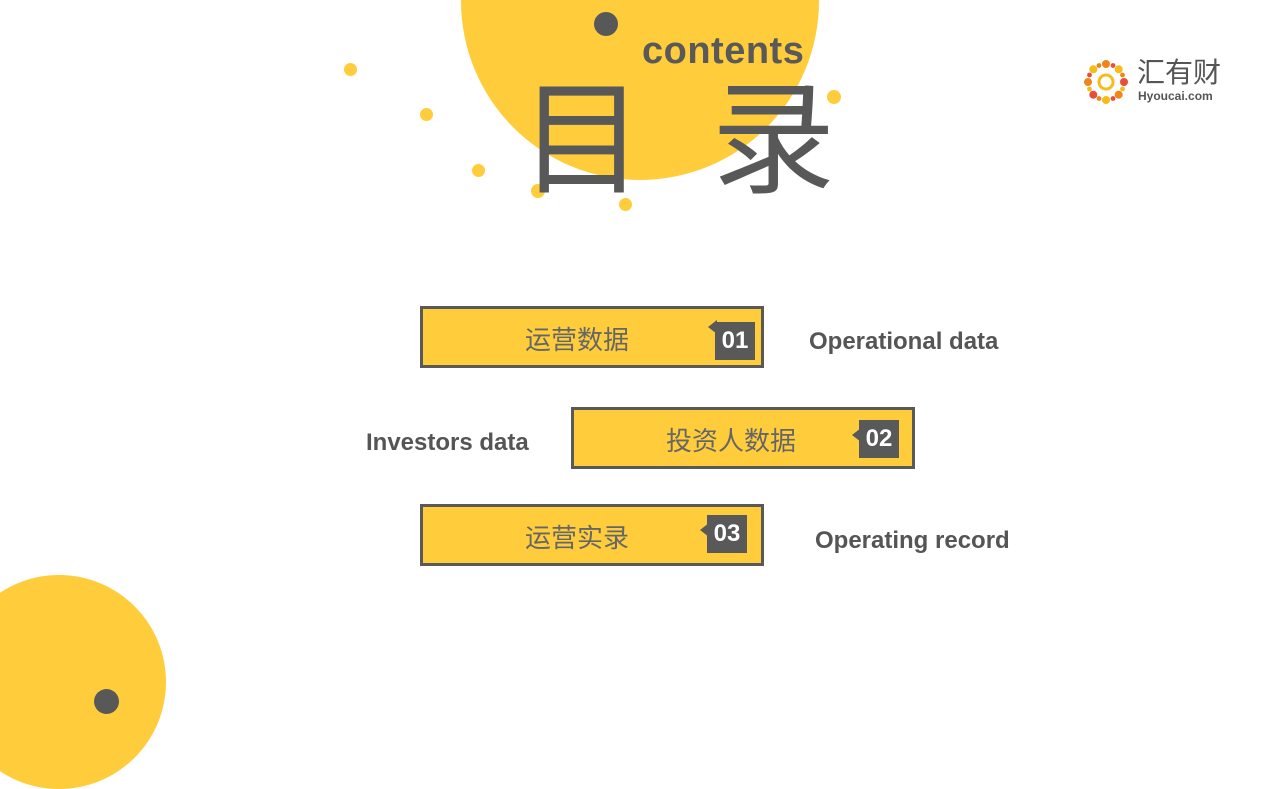 The image size is (1280, 789). I want to click on number-badge: 03, so click(727, 534).